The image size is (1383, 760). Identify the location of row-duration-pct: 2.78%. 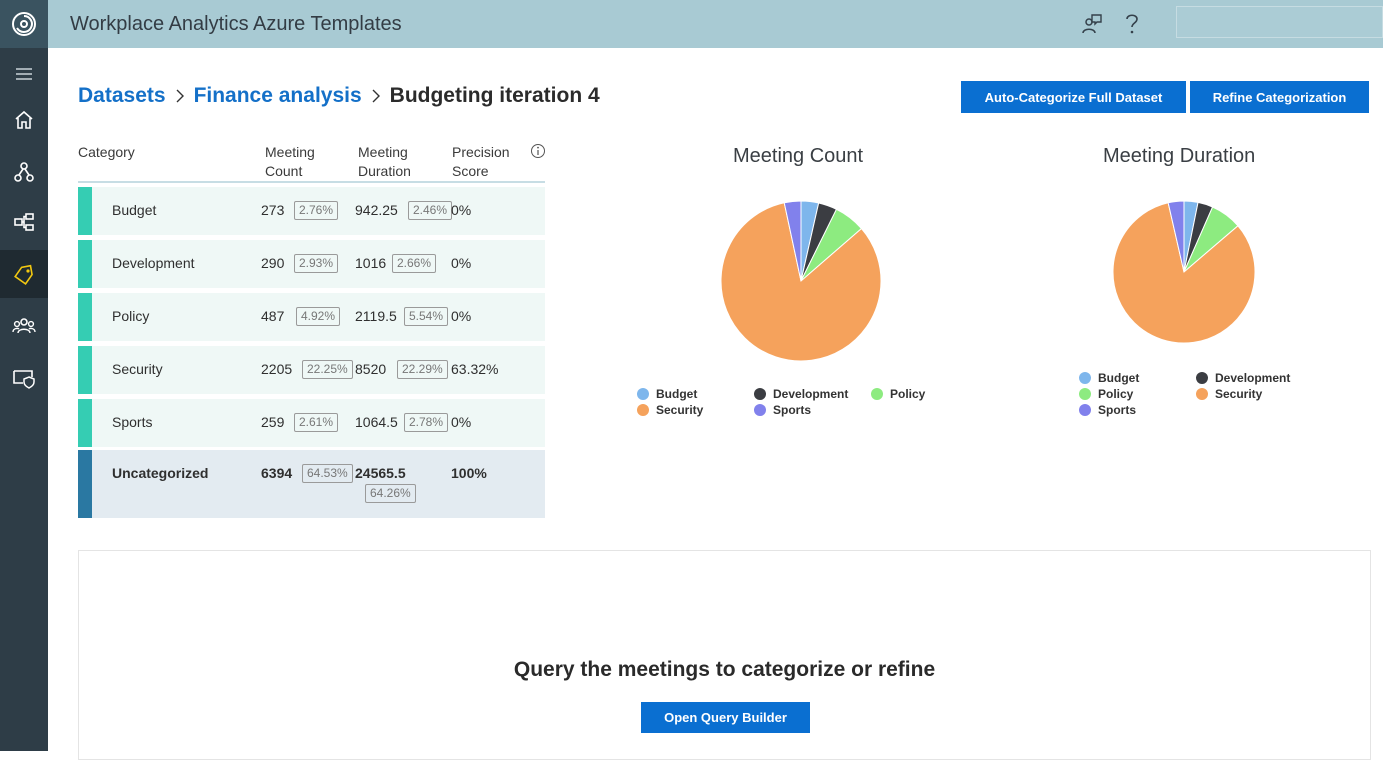
(426, 422).